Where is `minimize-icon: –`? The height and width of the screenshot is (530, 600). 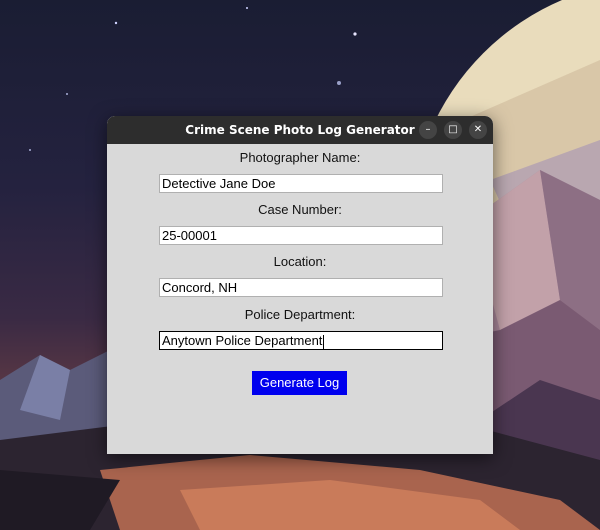 minimize-icon: – is located at coordinates (428, 129).